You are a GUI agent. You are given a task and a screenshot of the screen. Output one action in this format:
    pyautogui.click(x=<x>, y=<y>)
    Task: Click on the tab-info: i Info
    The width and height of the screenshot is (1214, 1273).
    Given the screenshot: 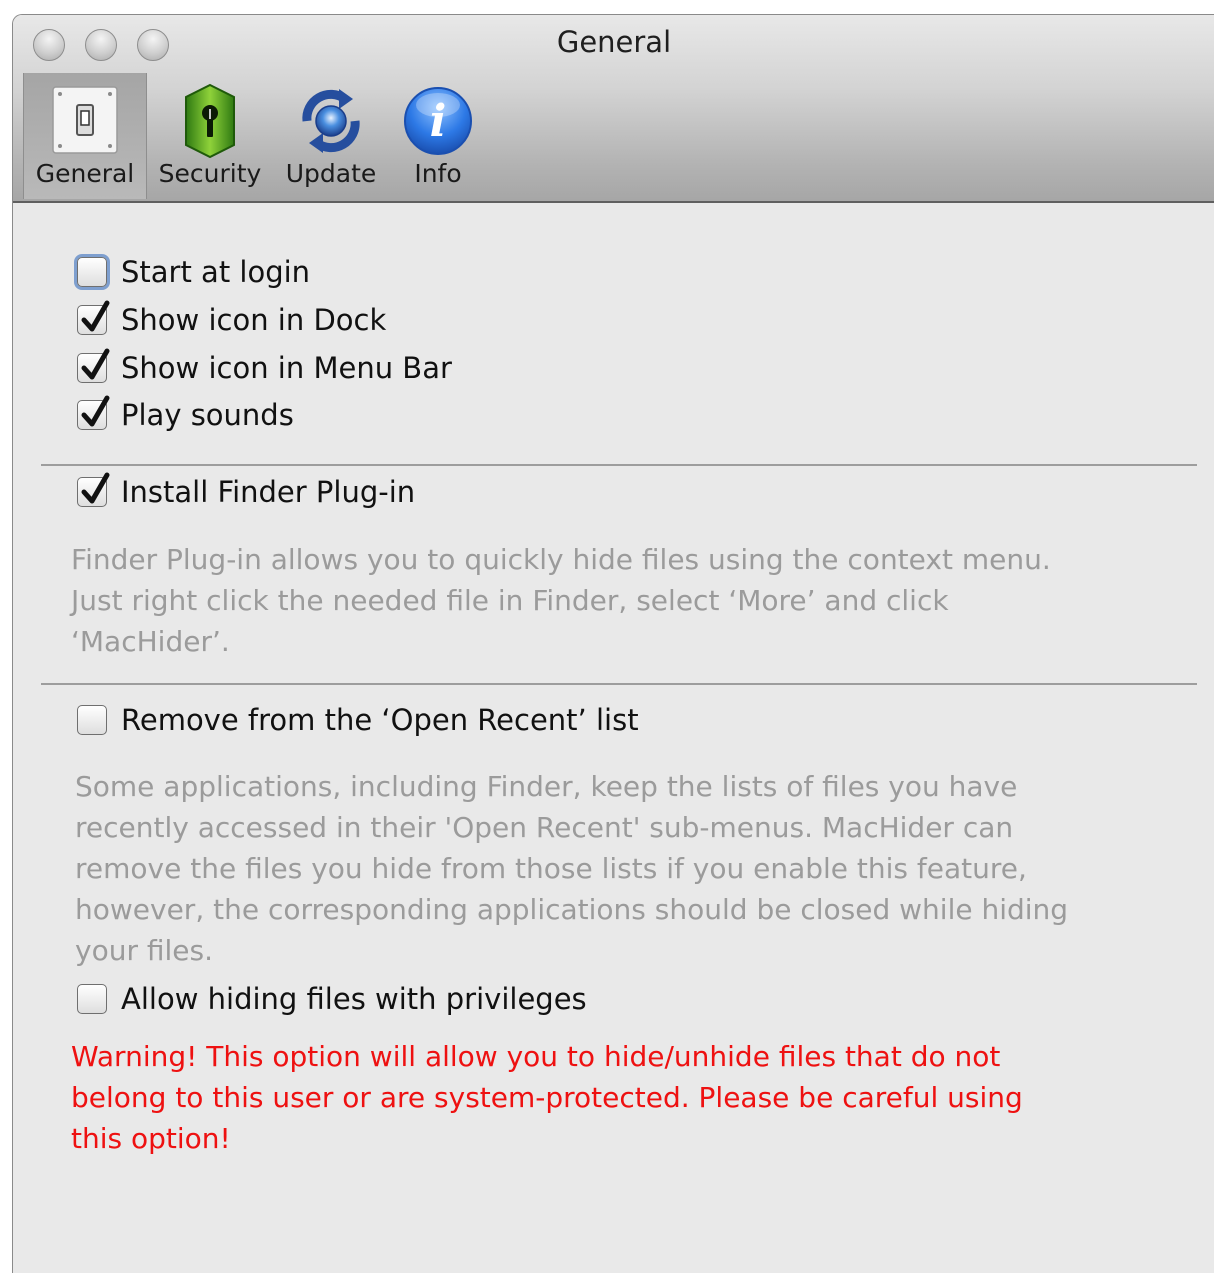 What is the action you would take?
    pyautogui.click(x=438, y=136)
    